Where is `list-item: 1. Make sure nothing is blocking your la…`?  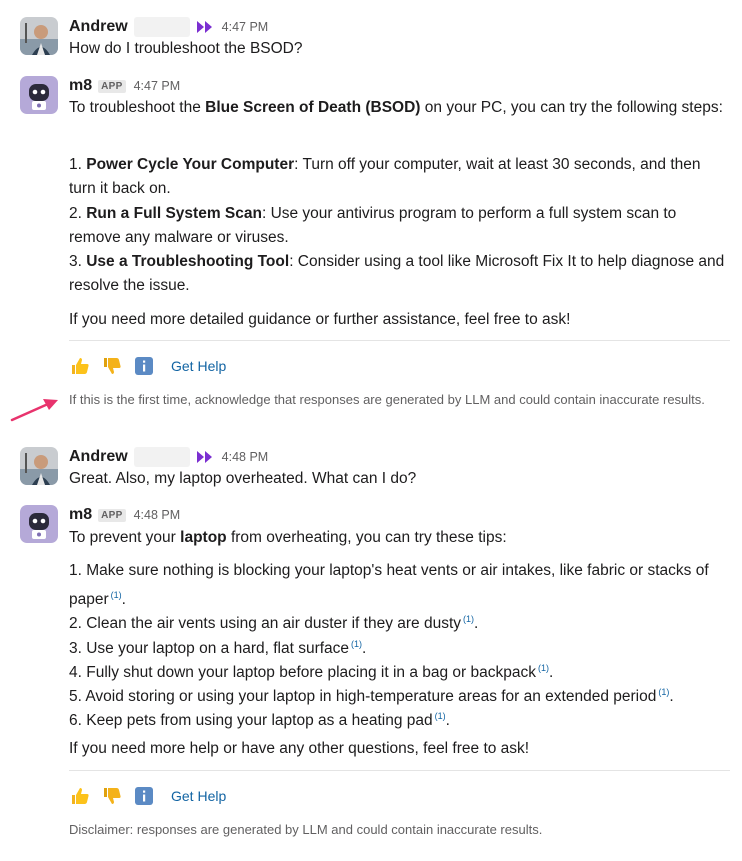 list-item: 1. Make sure nothing is blocking your la… is located at coordinates (389, 585).